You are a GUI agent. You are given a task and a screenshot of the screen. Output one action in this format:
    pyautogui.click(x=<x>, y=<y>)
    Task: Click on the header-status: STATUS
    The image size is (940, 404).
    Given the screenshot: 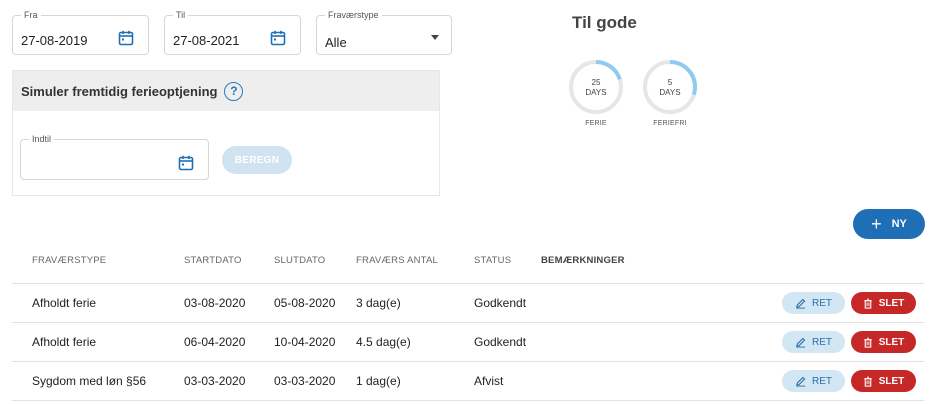 What is the action you would take?
    pyautogui.click(x=493, y=260)
    